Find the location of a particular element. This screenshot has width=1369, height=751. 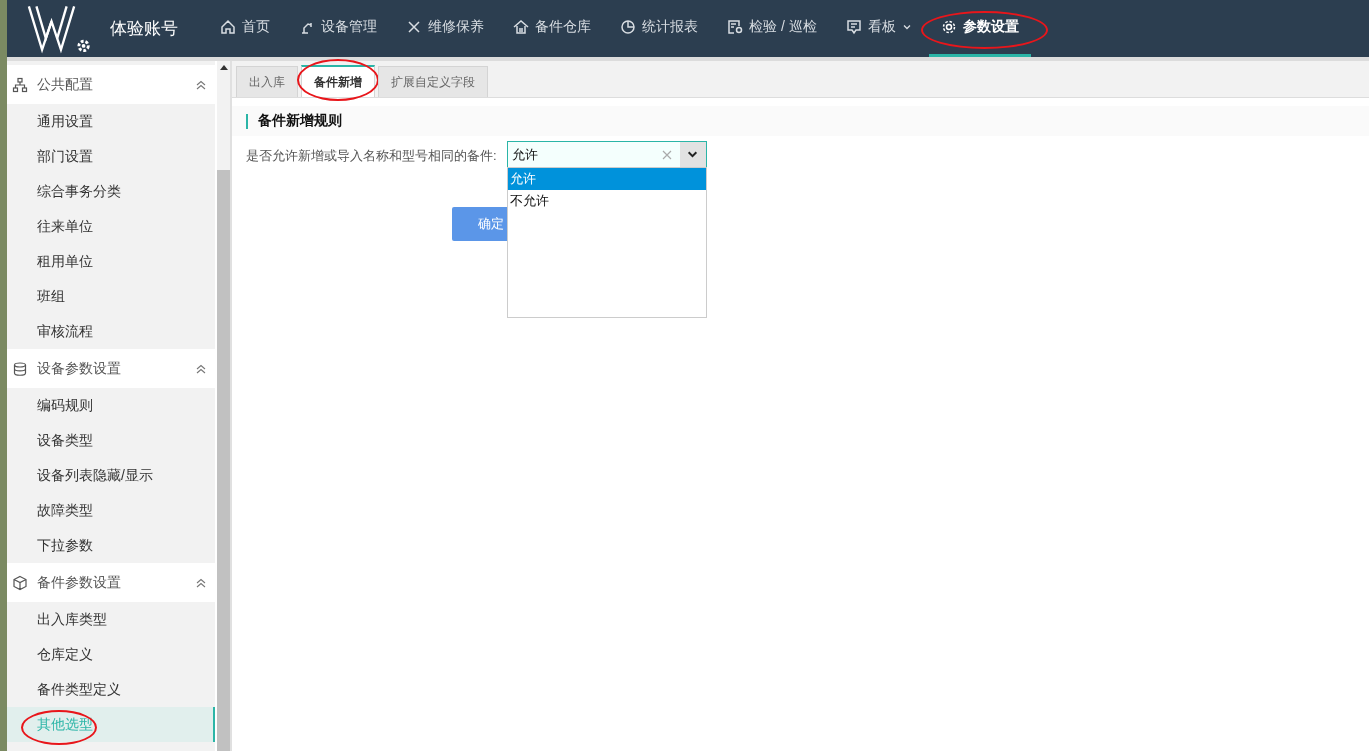

sidebar-item: 设备类型 is located at coordinates (111, 440).